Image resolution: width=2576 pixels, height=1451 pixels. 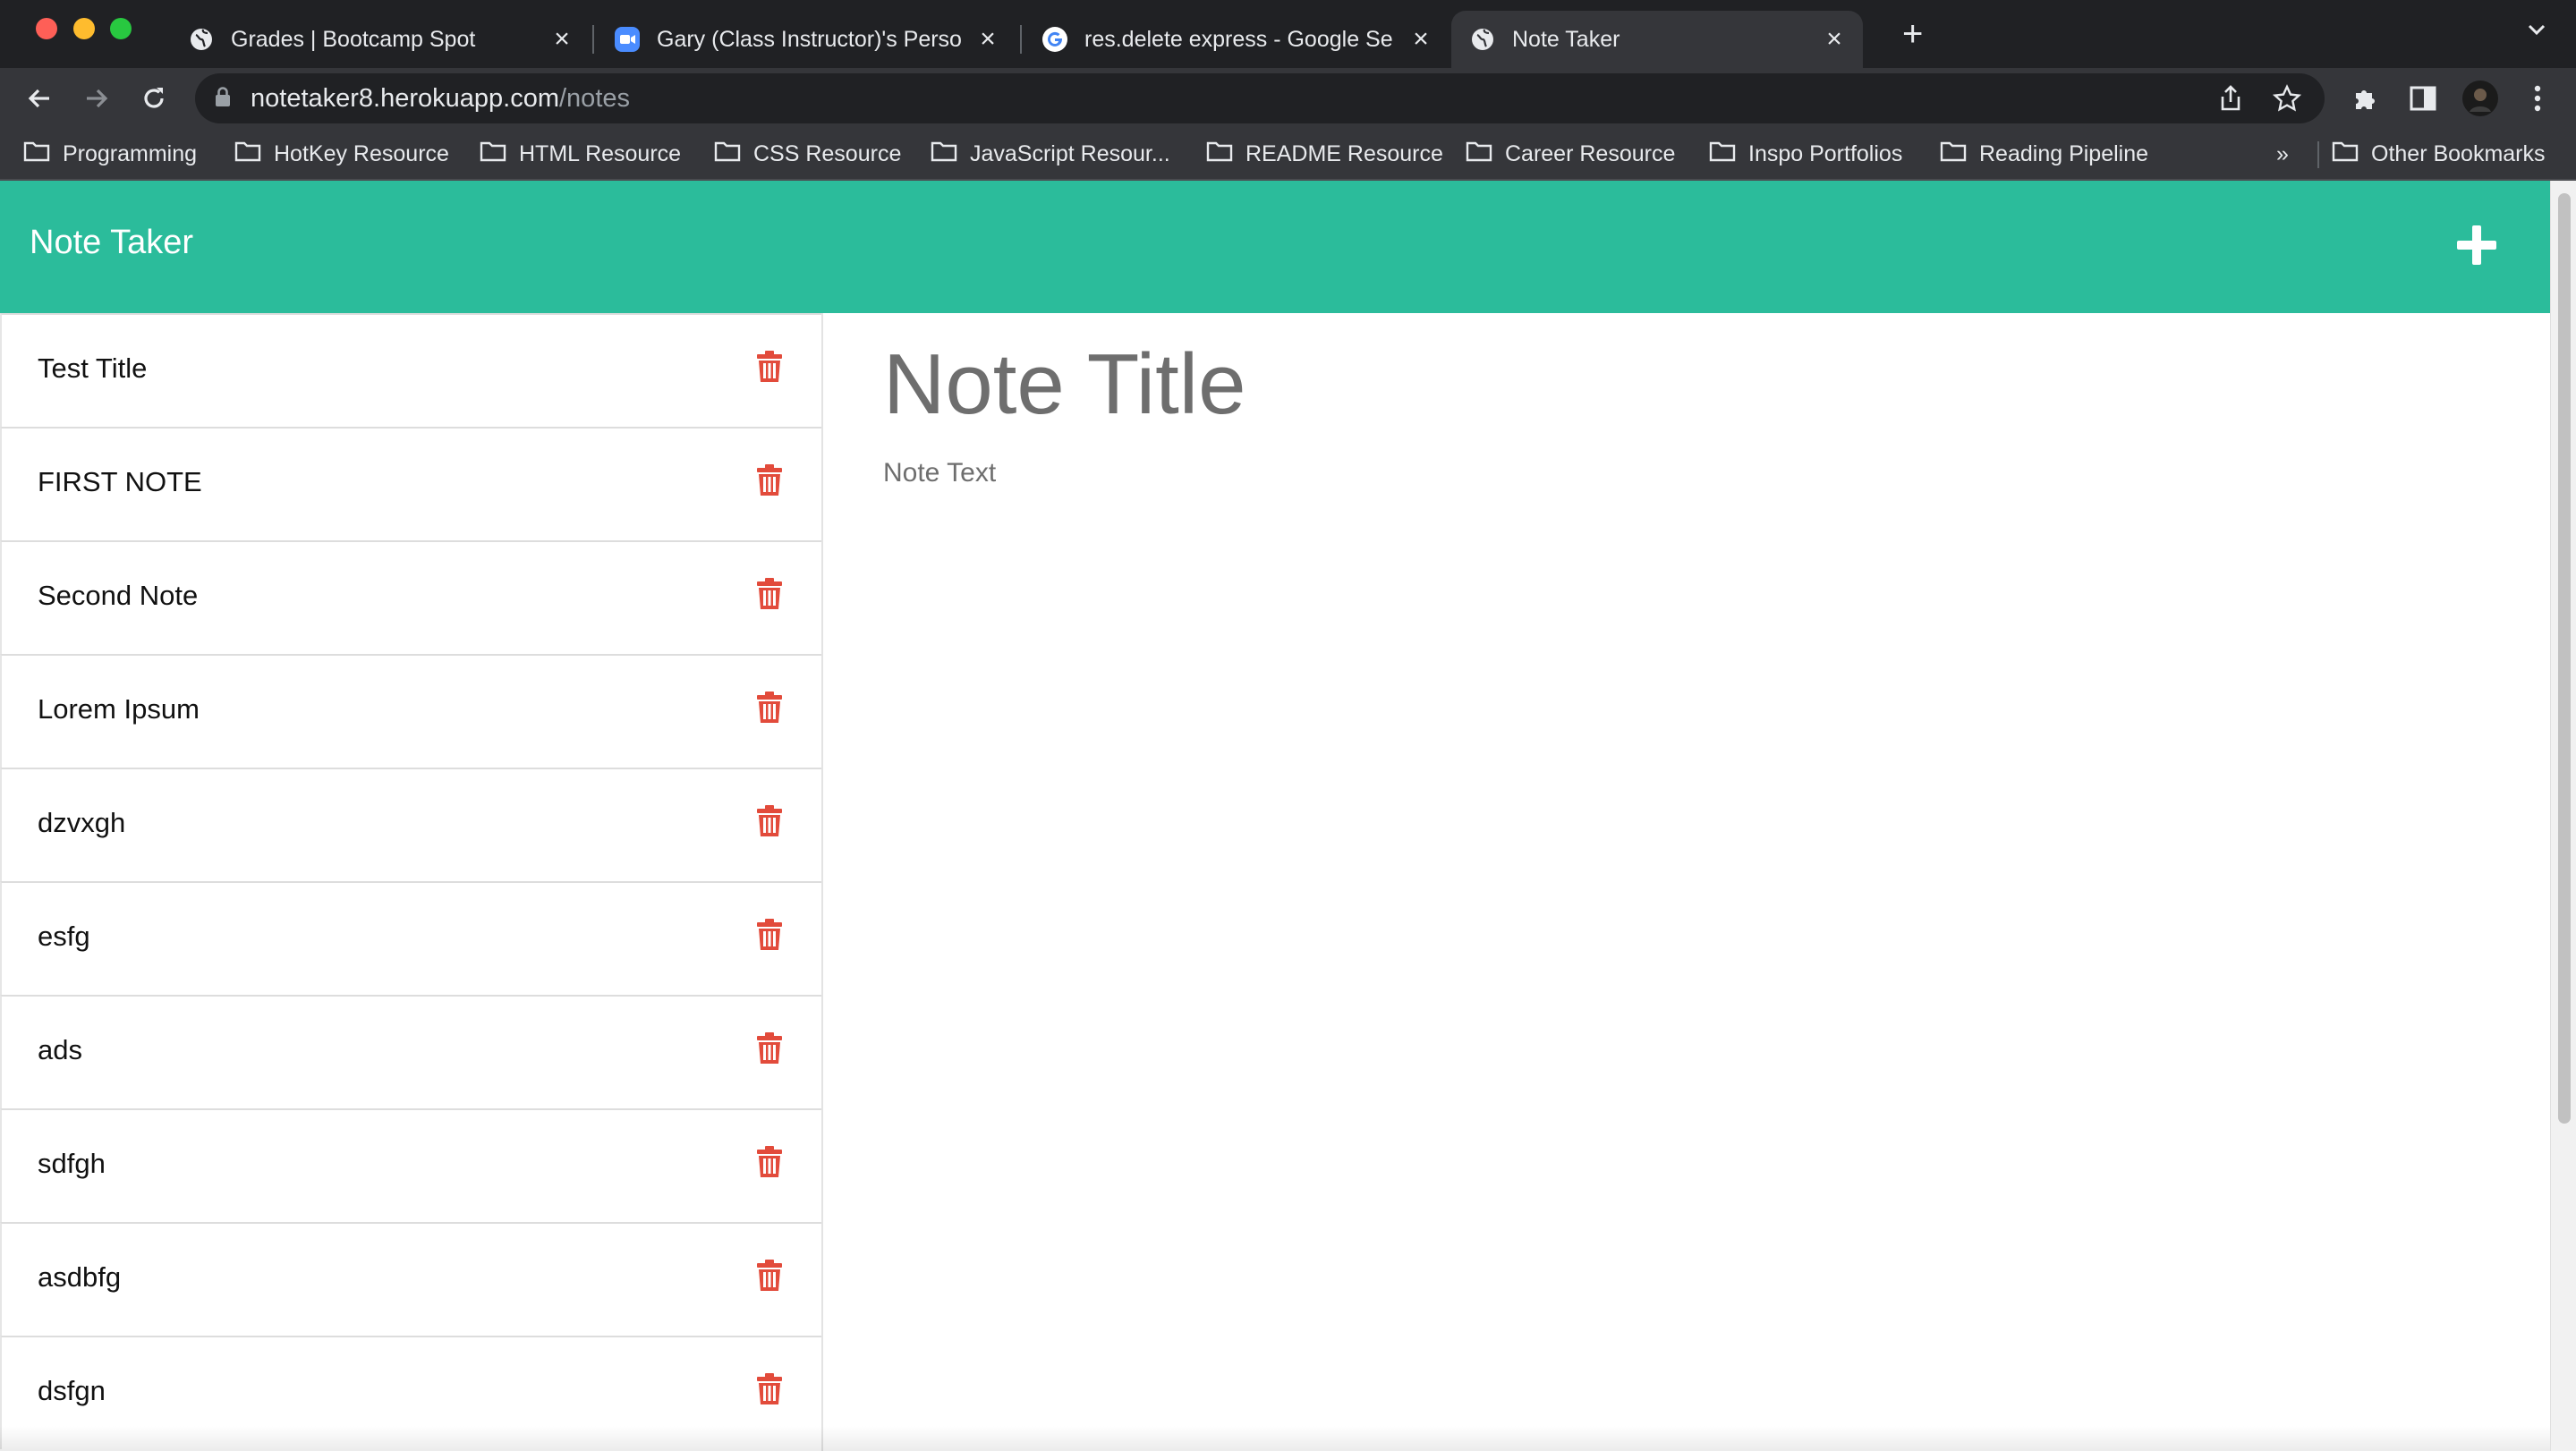 I want to click on new-note-plus-icon, so click(x=2477, y=245).